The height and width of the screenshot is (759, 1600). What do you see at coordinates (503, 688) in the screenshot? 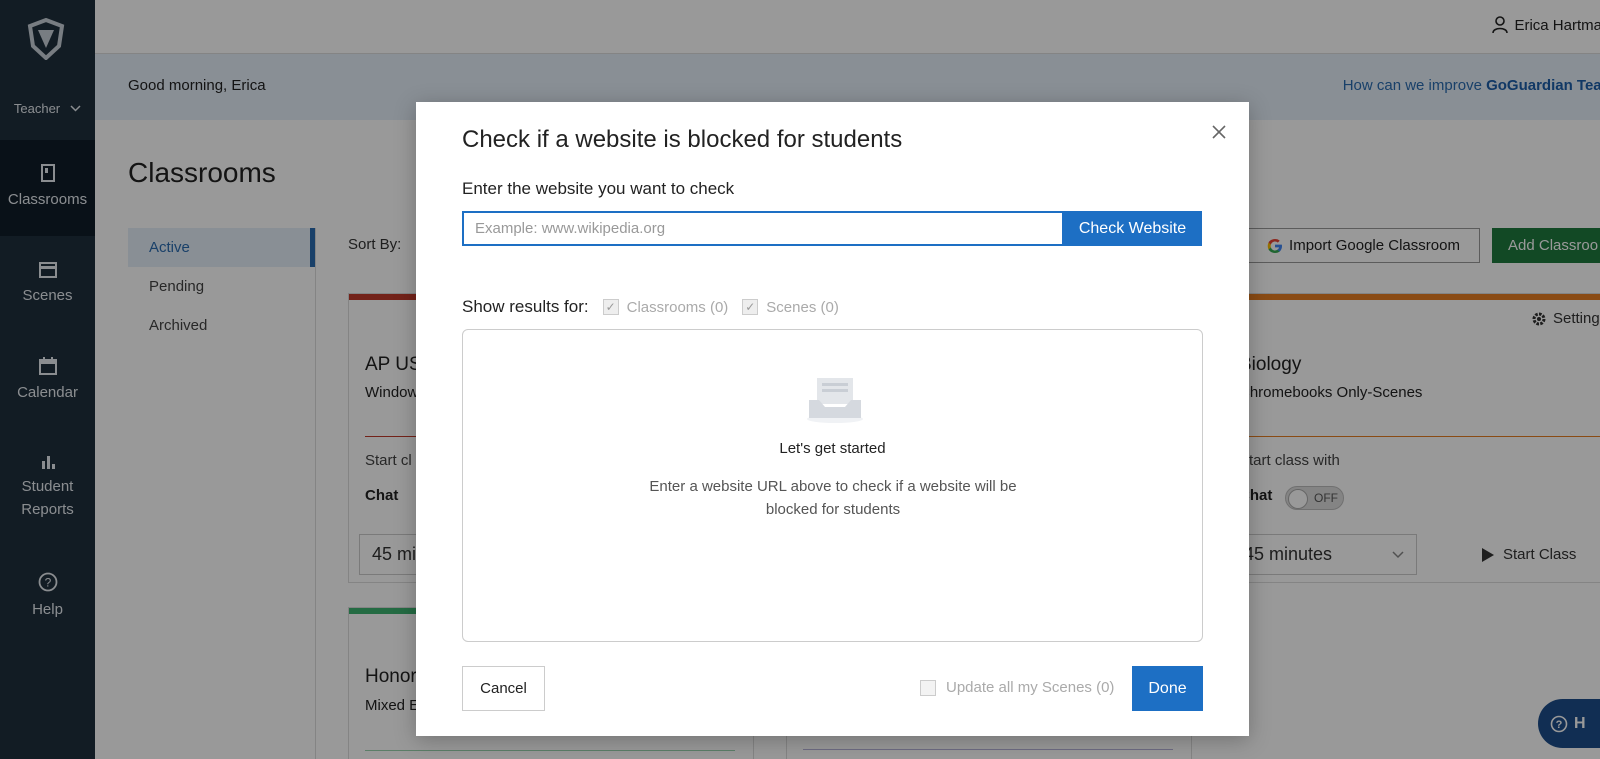
I see `cancel-button: Cancel` at bounding box center [503, 688].